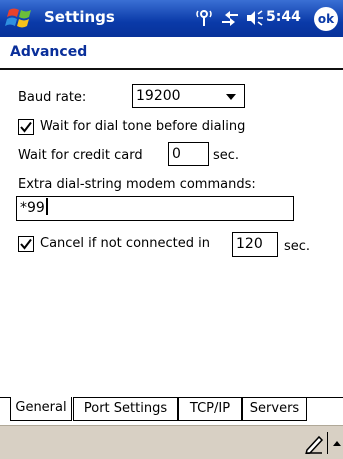  Describe the element at coordinates (143, 126) in the screenshot. I see `dial-tone-label: Wait for dial tone before dialing` at that location.